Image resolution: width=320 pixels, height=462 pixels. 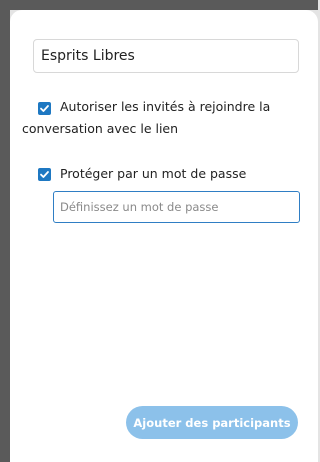 What do you see at coordinates (159, 5) in the screenshot?
I see `backdrop-overlay-top` at bounding box center [159, 5].